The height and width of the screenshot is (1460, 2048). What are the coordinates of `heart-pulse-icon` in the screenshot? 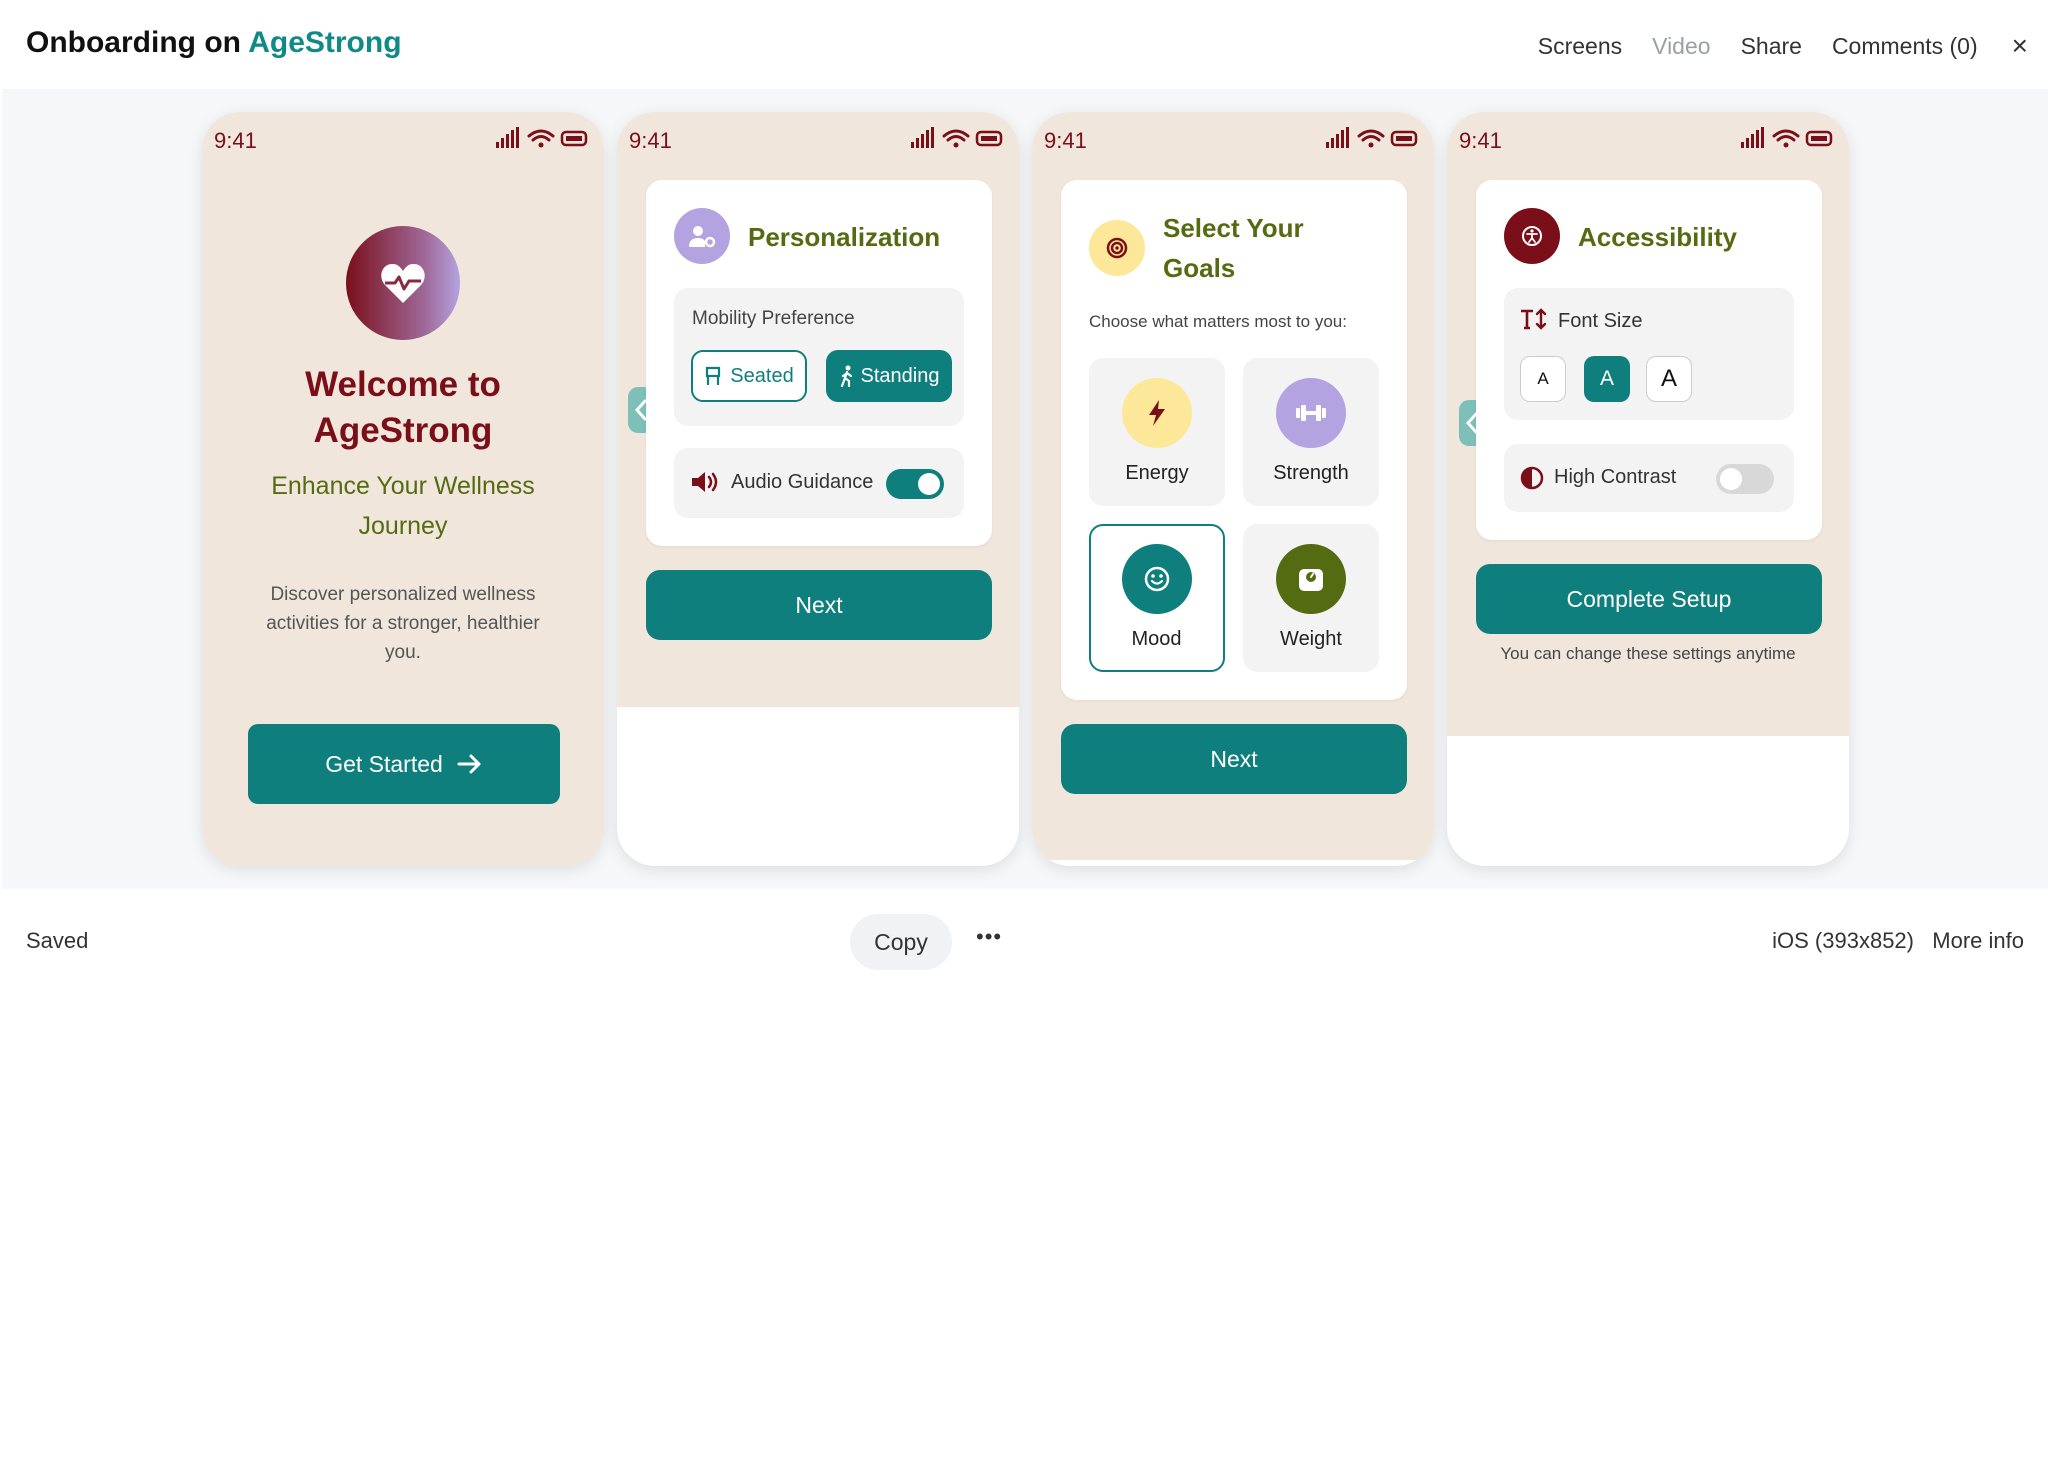 It's located at (403, 283).